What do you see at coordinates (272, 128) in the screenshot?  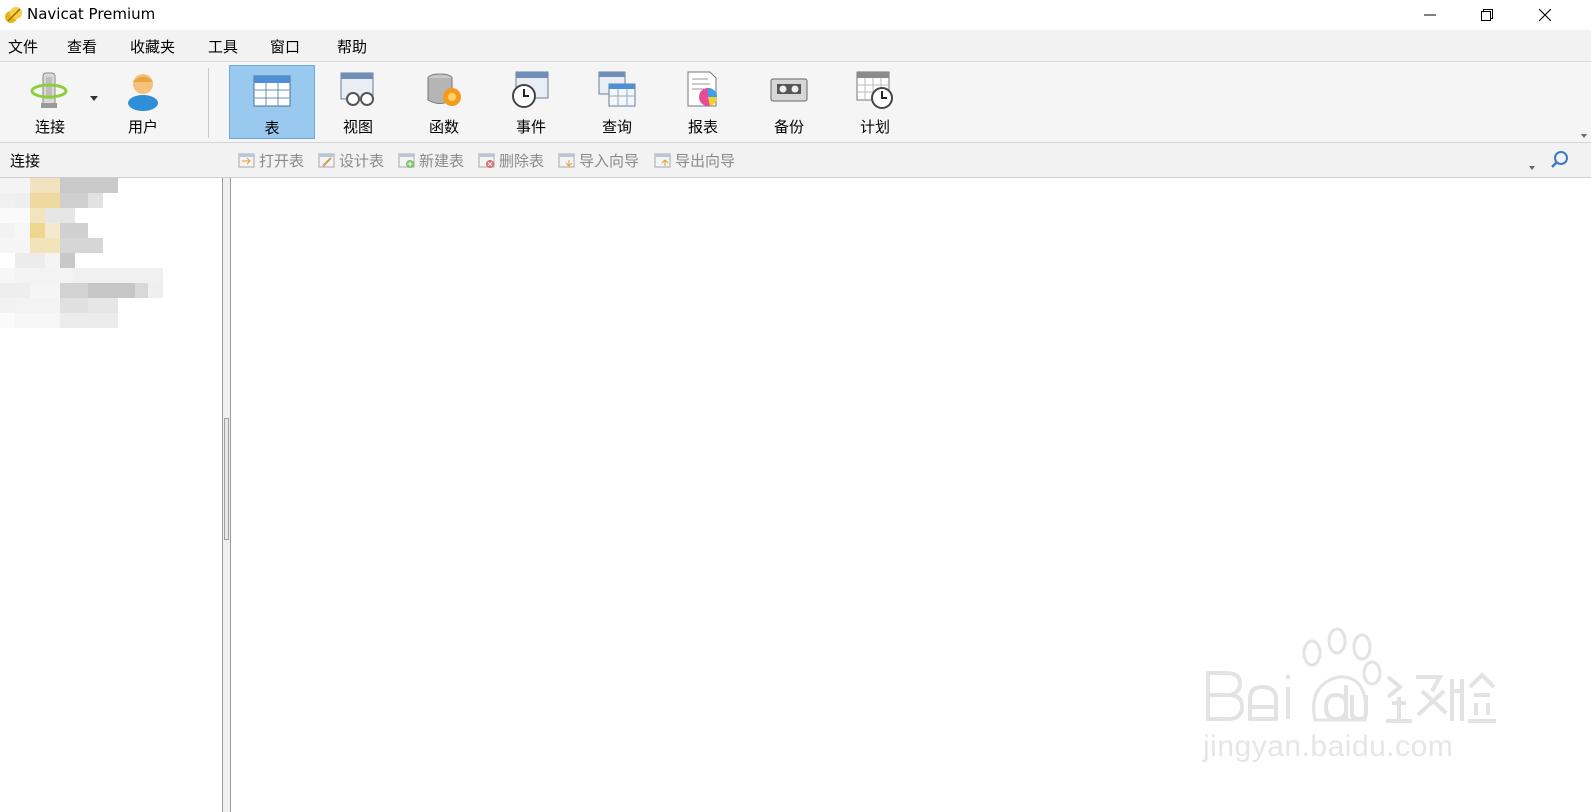 I see `table-label: 表` at bounding box center [272, 128].